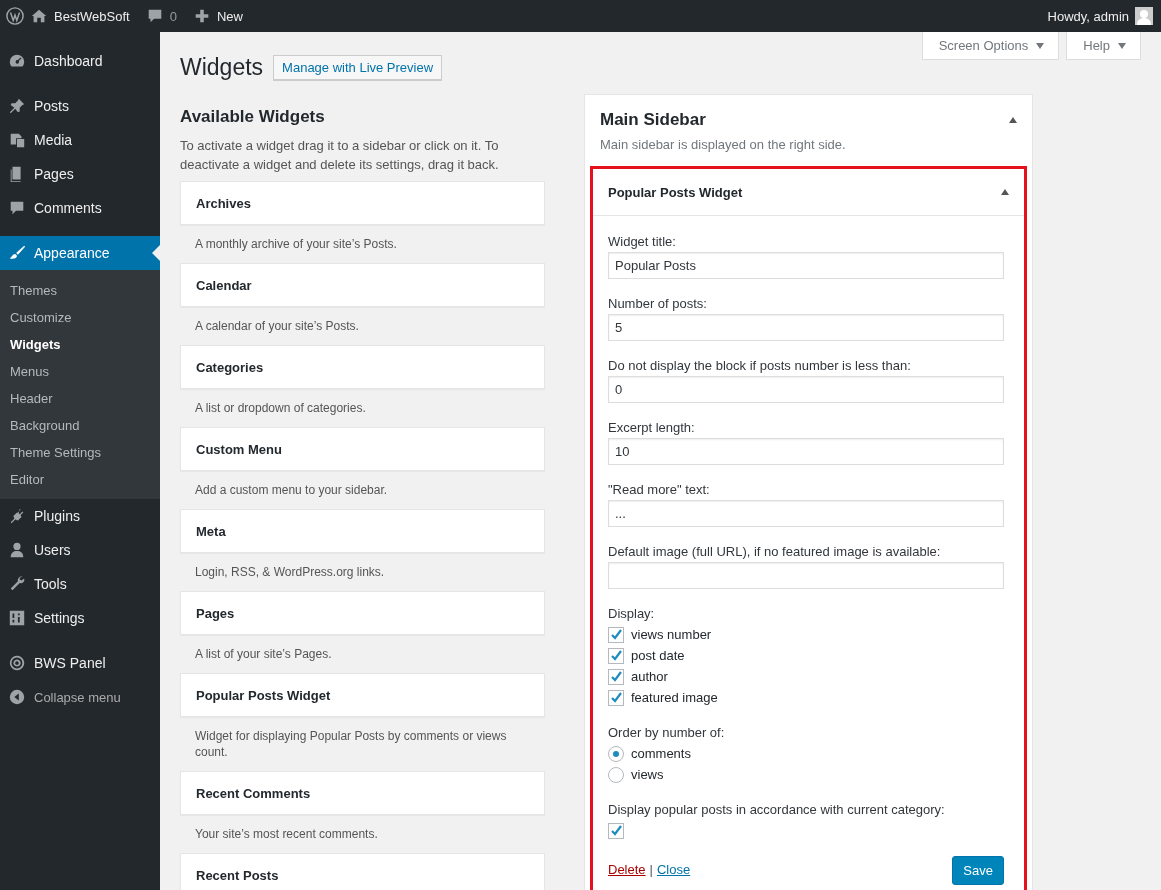  Describe the element at coordinates (362, 203) in the screenshot. I see `widget-item: Archives` at that location.